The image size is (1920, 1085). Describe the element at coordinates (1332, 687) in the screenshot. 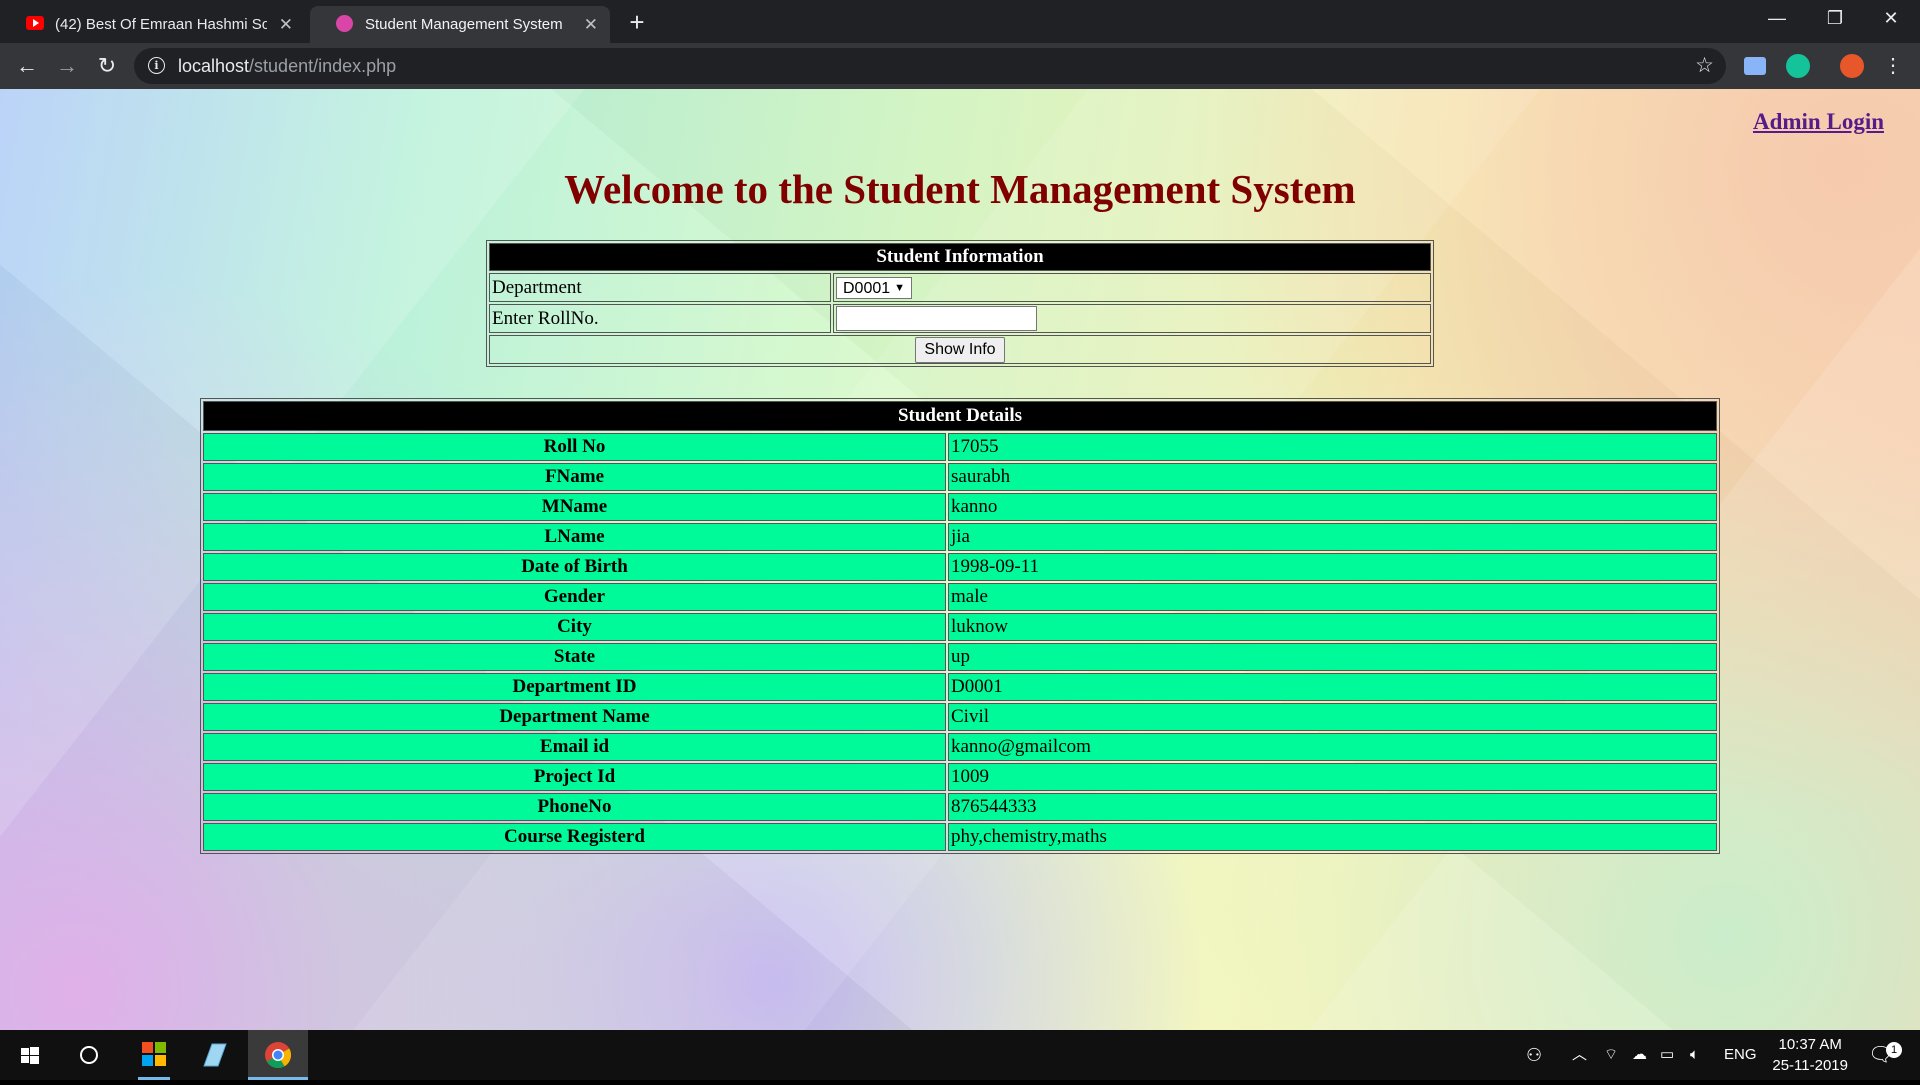

I see `field-value: D0001` at that location.